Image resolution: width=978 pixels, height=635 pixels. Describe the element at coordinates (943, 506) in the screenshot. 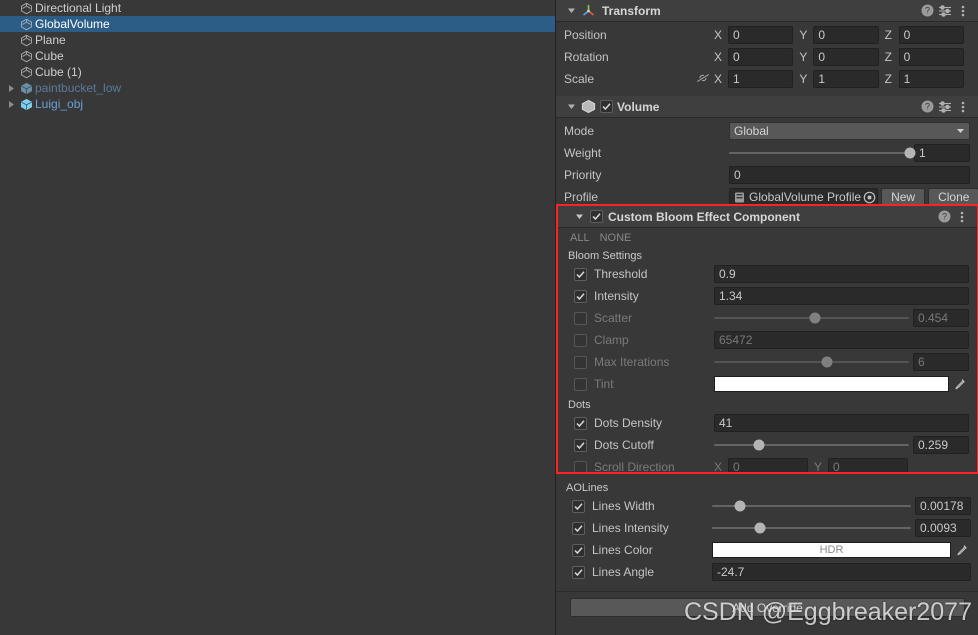

I see `value-field-lines-width: 0.00178` at that location.